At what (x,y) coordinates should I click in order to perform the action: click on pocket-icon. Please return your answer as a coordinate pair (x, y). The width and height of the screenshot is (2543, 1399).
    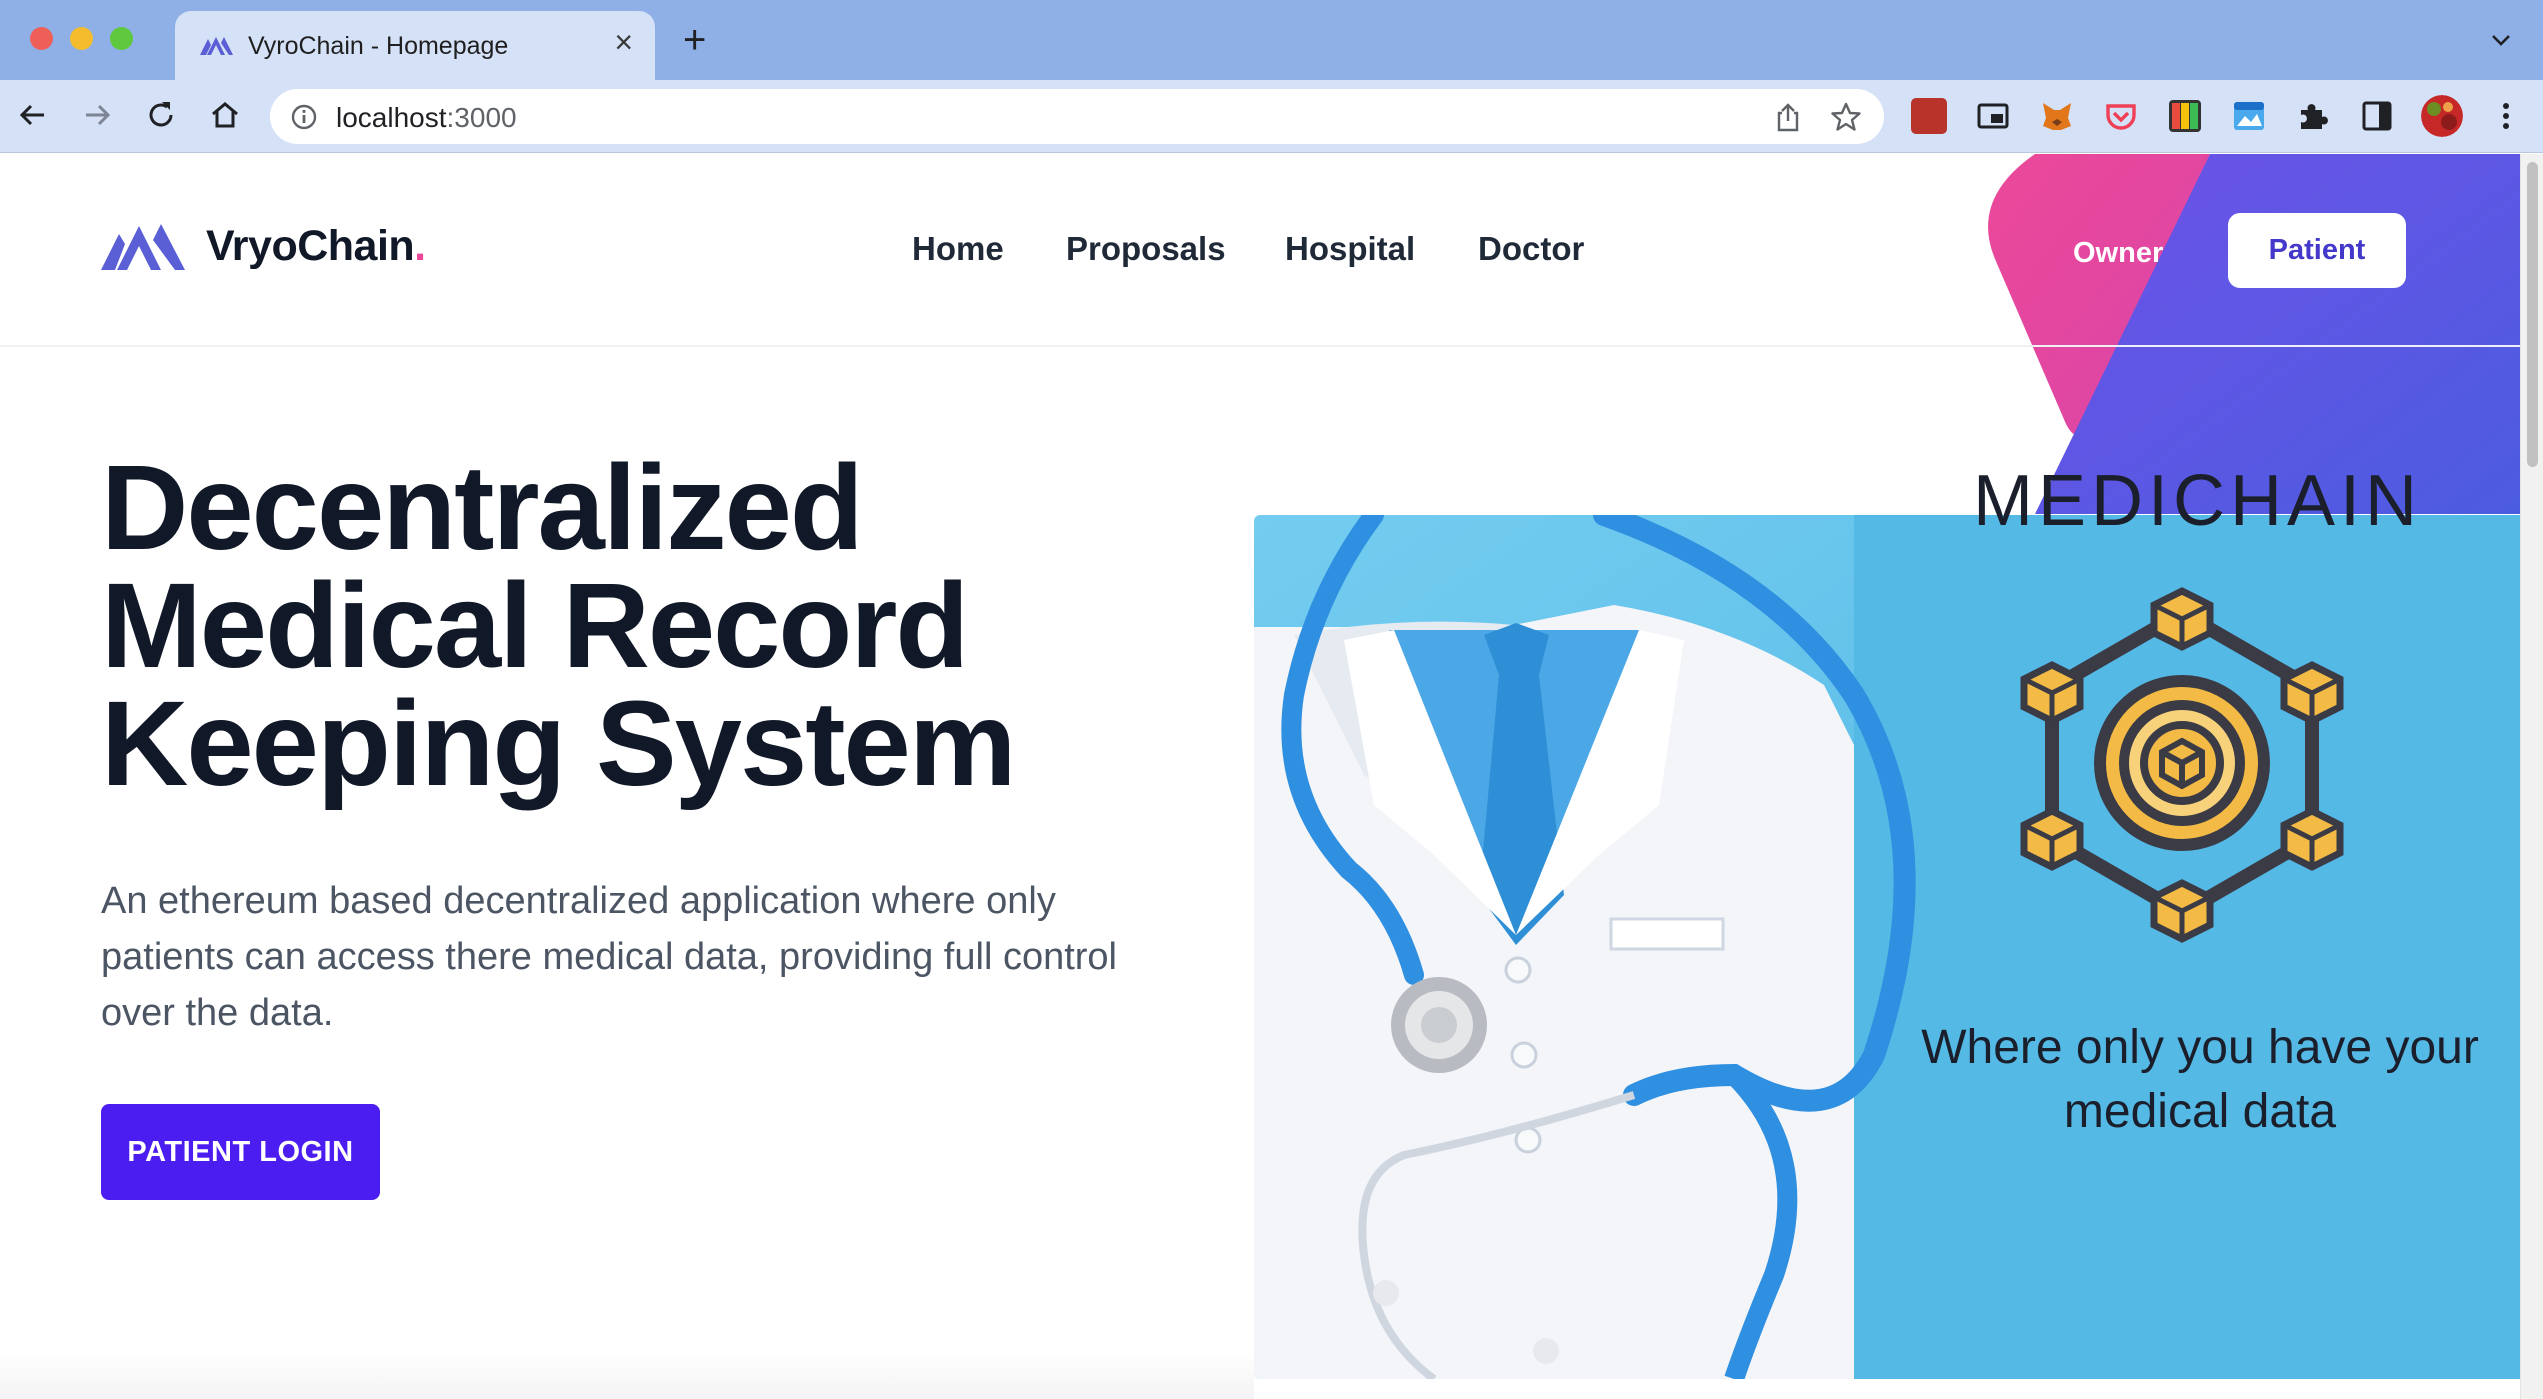
    Looking at the image, I should click on (2121, 116).